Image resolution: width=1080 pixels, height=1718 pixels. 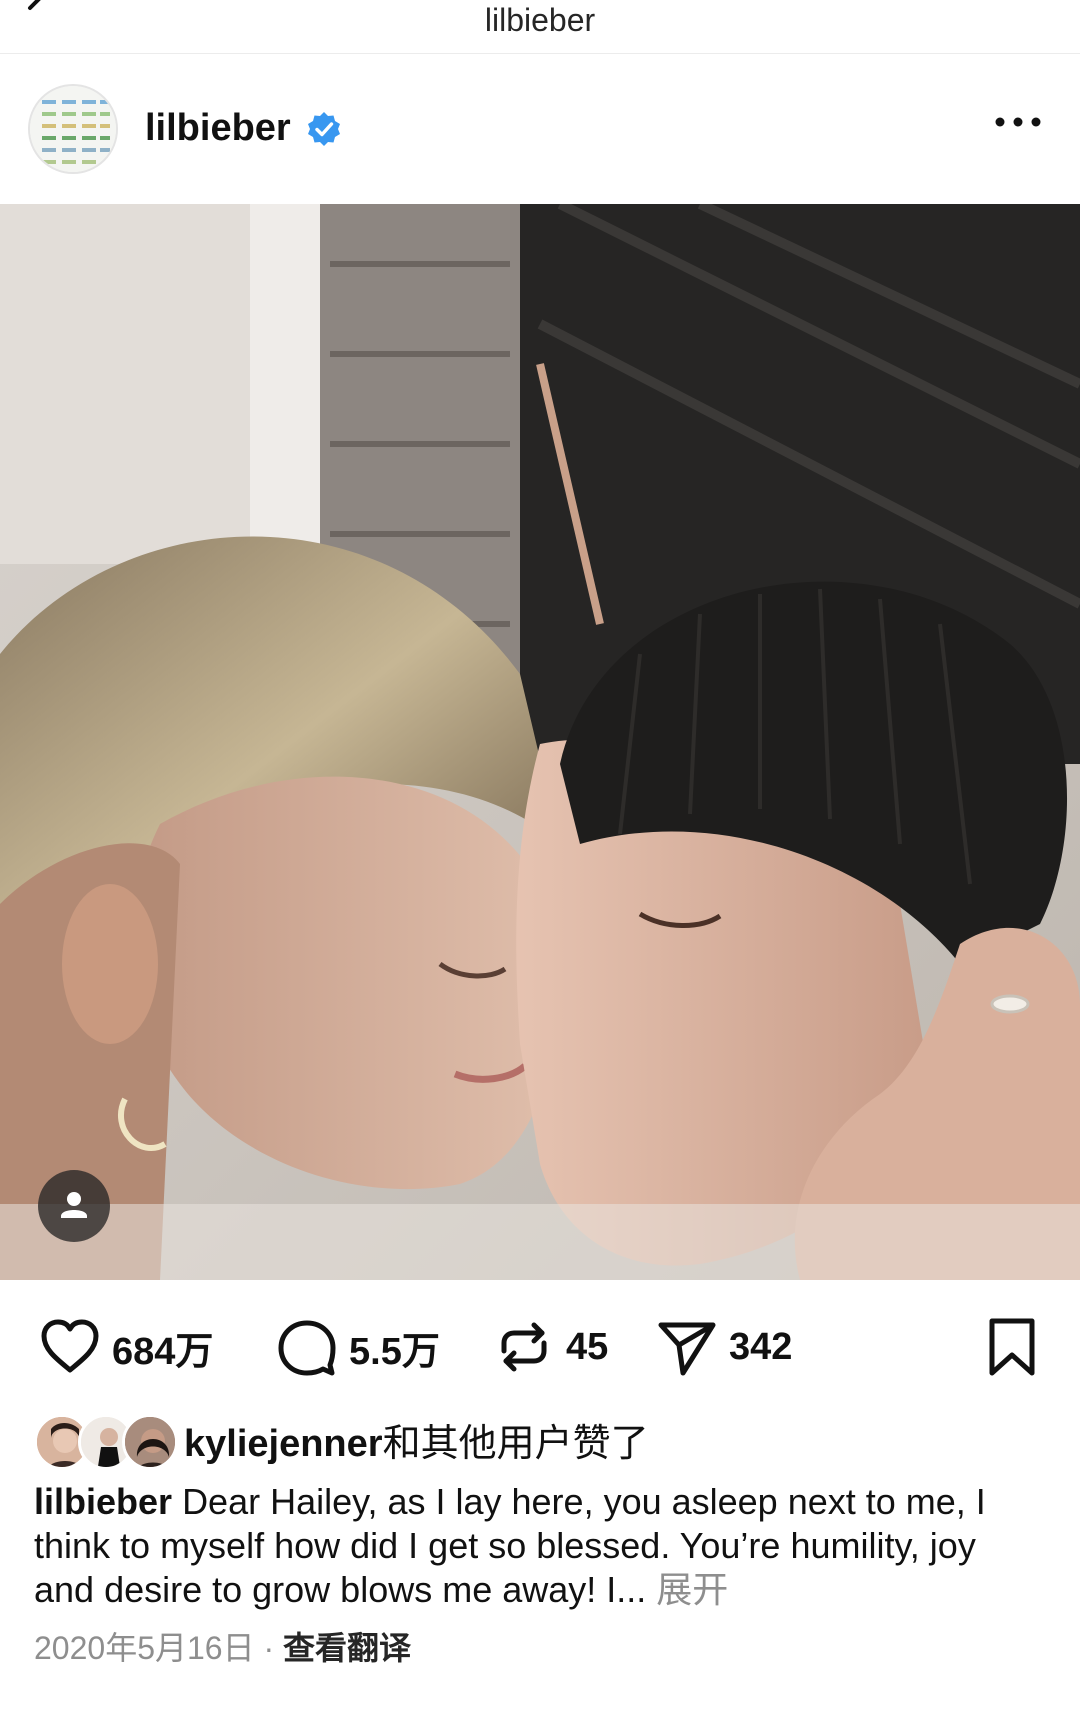 What do you see at coordinates (550, 1347) in the screenshot?
I see `repost-button: 45` at bounding box center [550, 1347].